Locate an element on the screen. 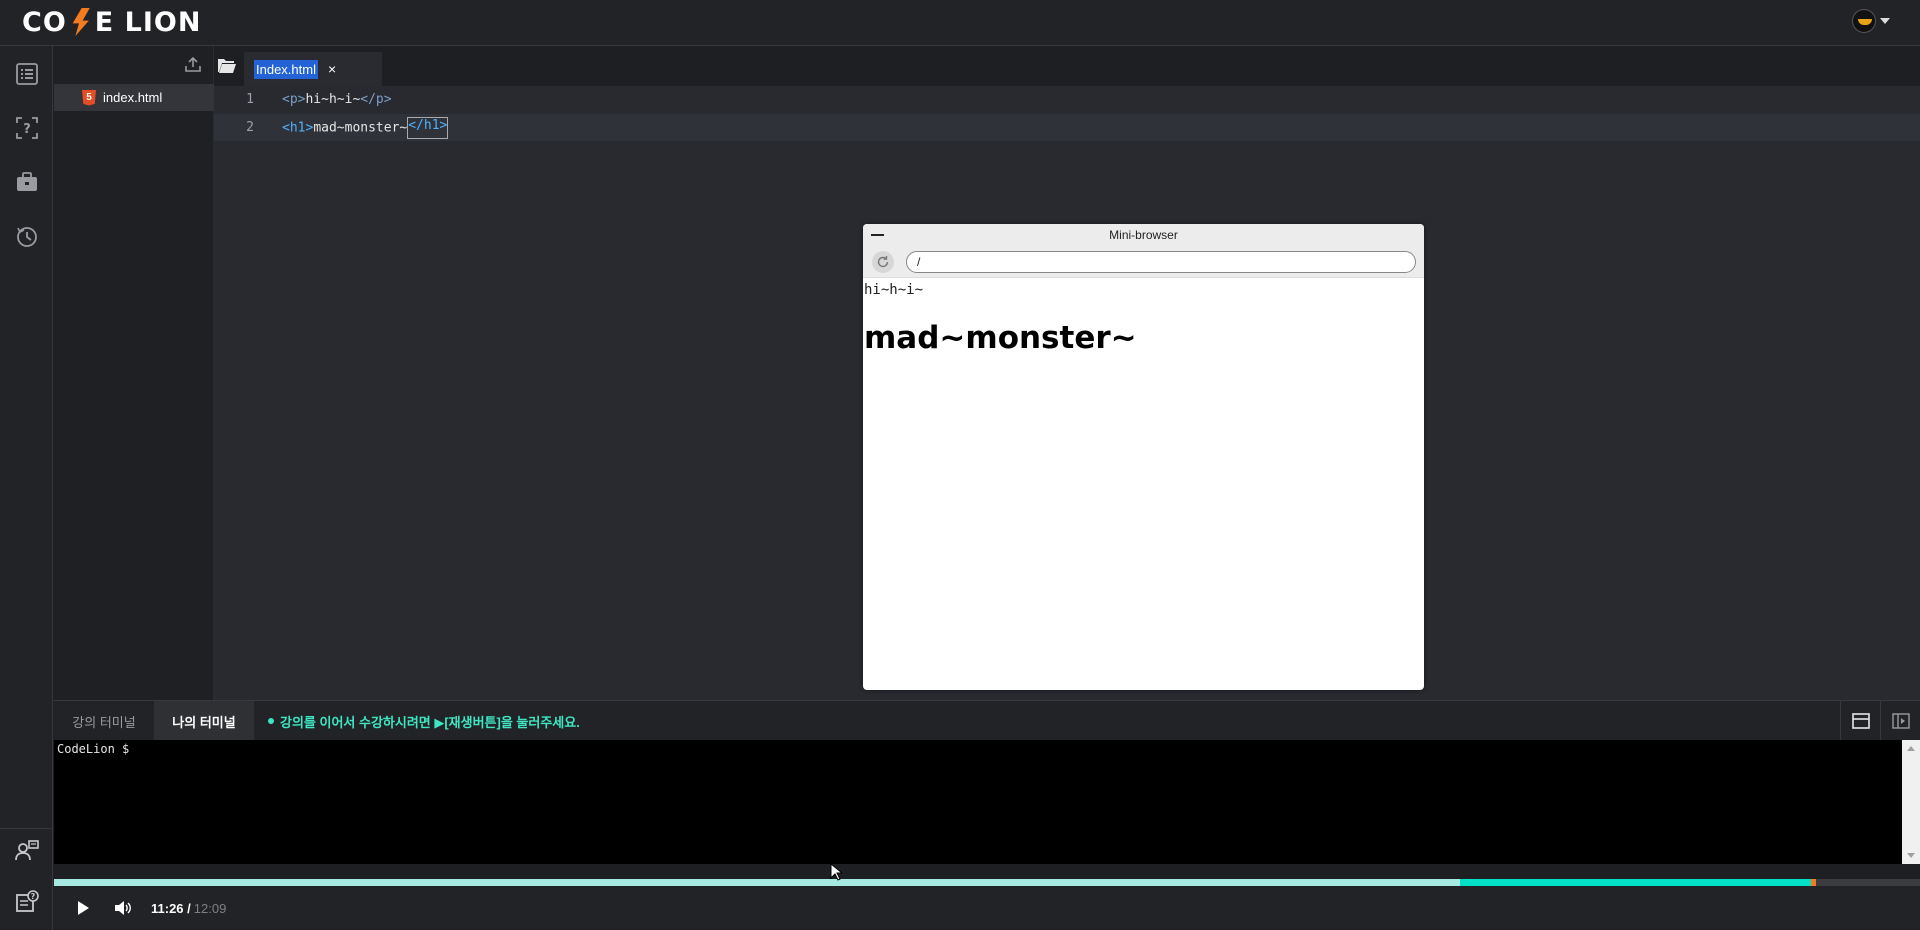  explorer-toolbar is located at coordinates (133, 65).